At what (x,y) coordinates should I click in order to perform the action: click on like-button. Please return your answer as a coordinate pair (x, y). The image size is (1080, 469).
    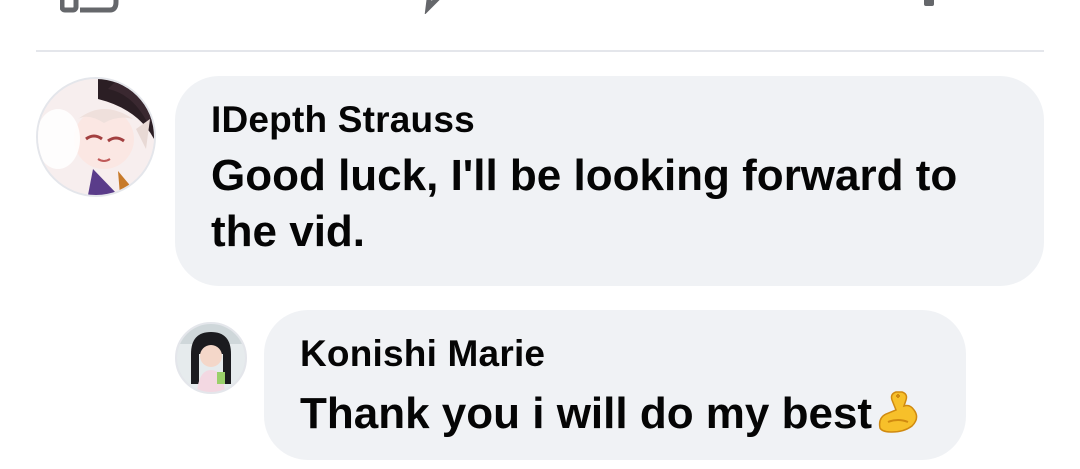
    Looking at the image, I should click on (90, 7).